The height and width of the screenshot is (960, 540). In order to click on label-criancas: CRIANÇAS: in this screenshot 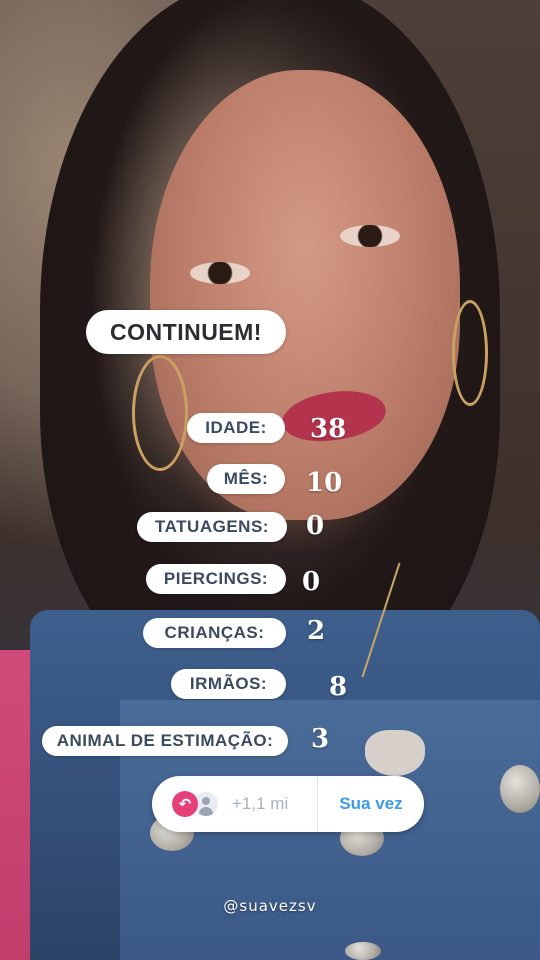, I will do `click(214, 633)`.